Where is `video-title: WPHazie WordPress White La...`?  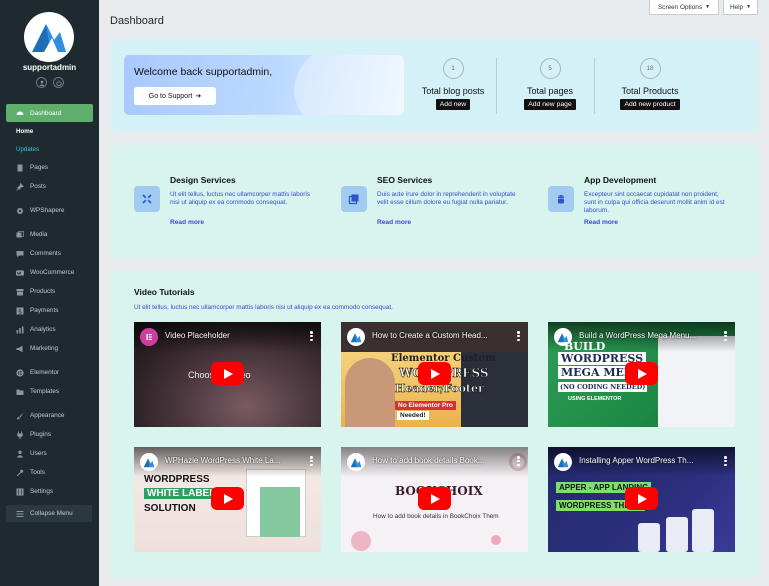 video-title: WPHazie WordPress White La... is located at coordinates (223, 460).